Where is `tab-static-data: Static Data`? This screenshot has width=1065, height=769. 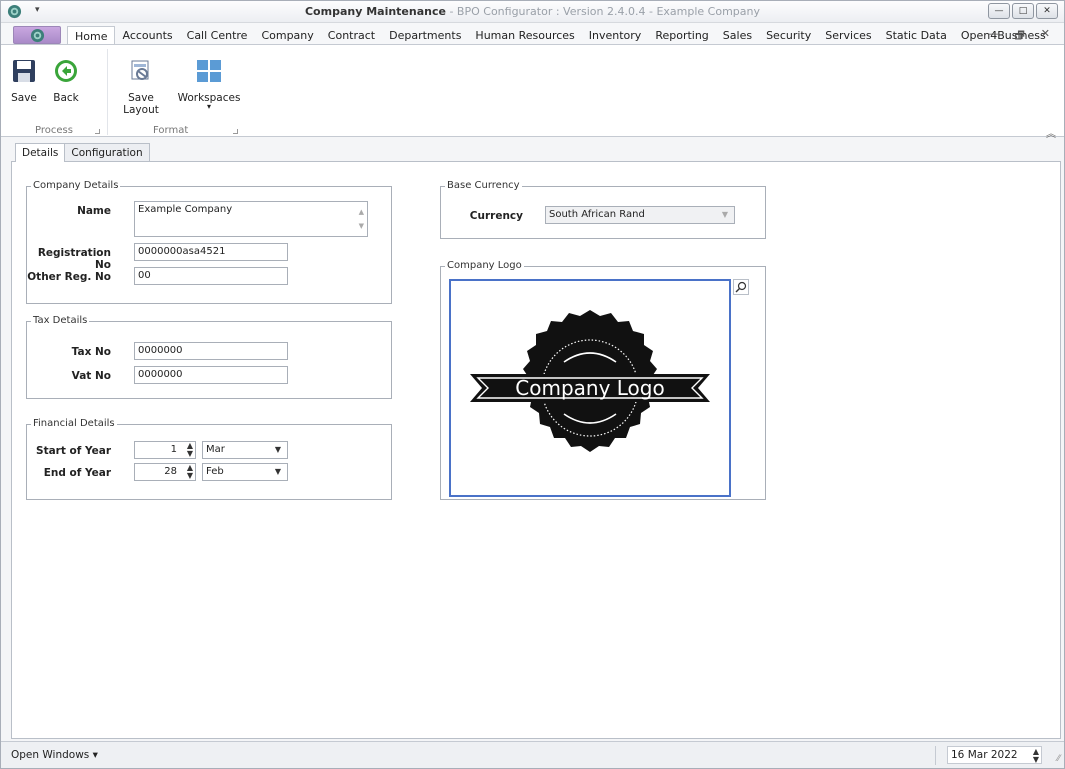
tab-static-data: Static Data is located at coordinates (916, 35).